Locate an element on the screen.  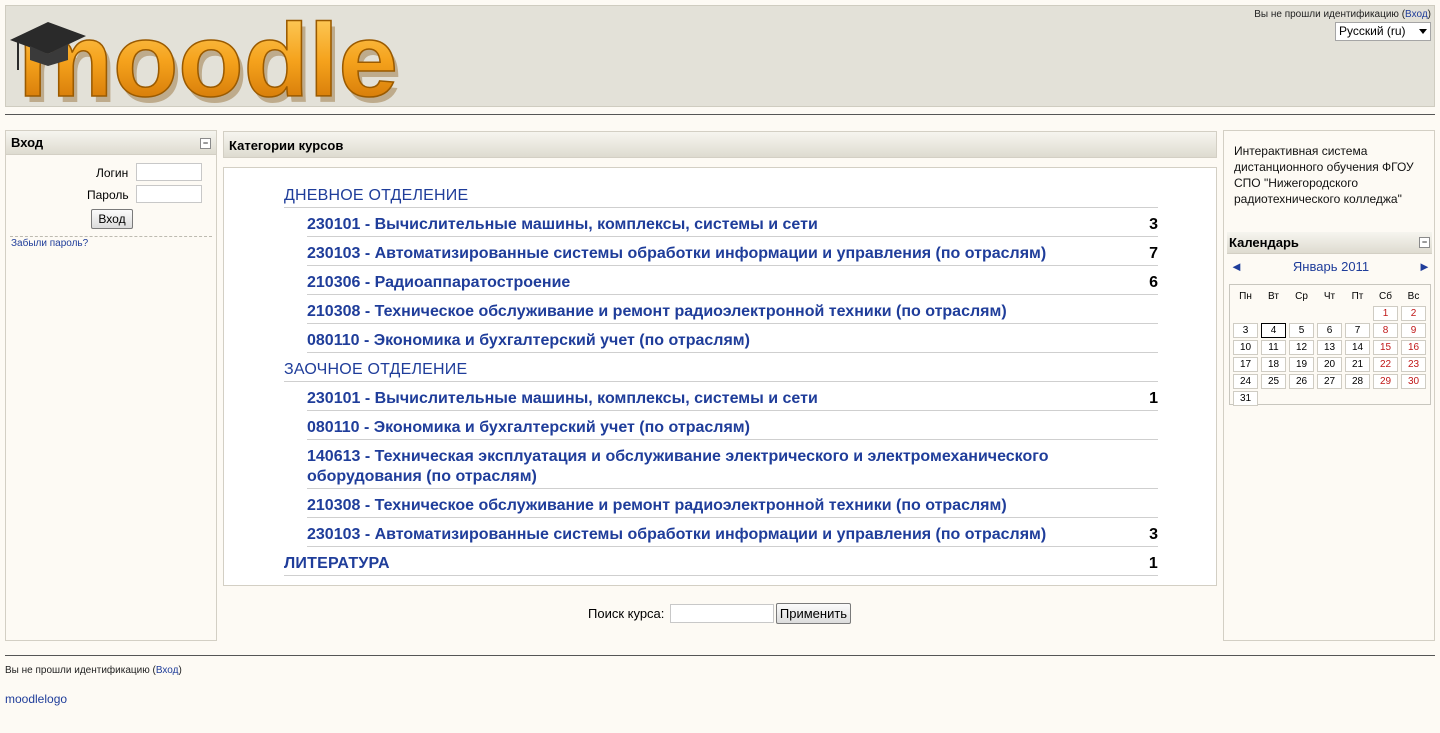
calendar-weekday: Сб is located at coordinates (1385, 296).